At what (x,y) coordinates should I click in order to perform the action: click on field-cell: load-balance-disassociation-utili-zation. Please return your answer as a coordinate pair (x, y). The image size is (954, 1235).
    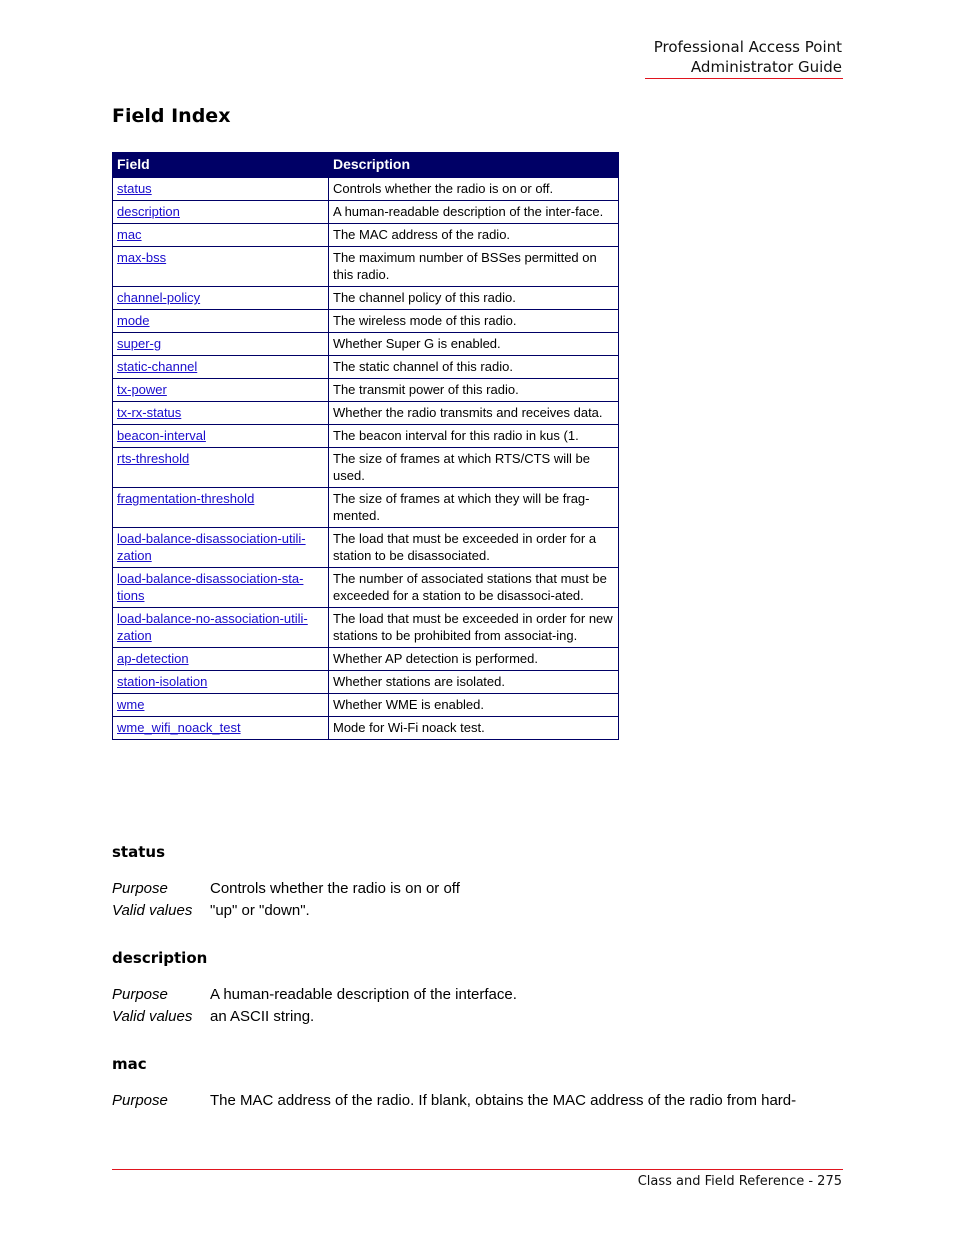
    Looking at the image, I should click on (220, 547).